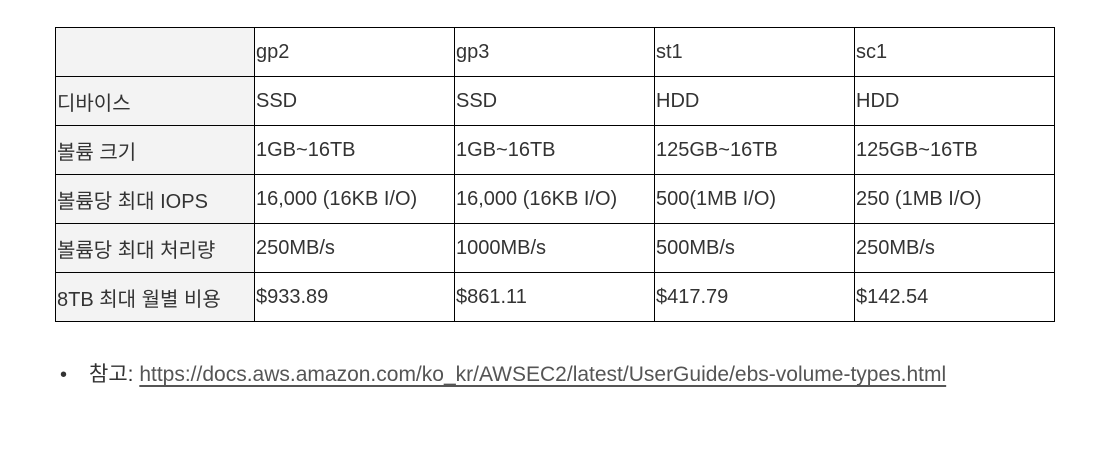 Image resolution: width=1113 pixels, height=464 pixels. Describe the element at coordinates (954, 297) in the screenshot. I see `table-cell: $142.54` at that location.